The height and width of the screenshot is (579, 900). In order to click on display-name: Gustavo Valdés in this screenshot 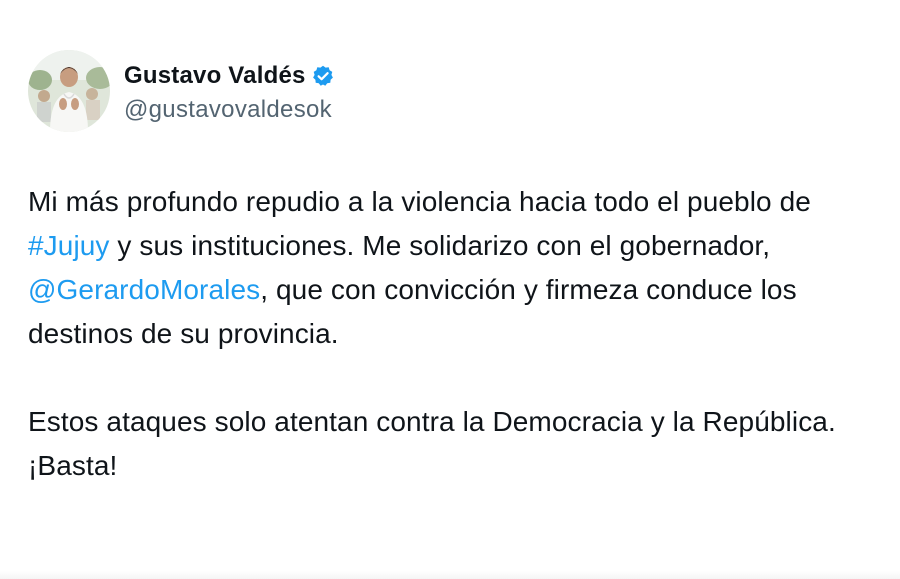, I will do `click(215, 76)`.